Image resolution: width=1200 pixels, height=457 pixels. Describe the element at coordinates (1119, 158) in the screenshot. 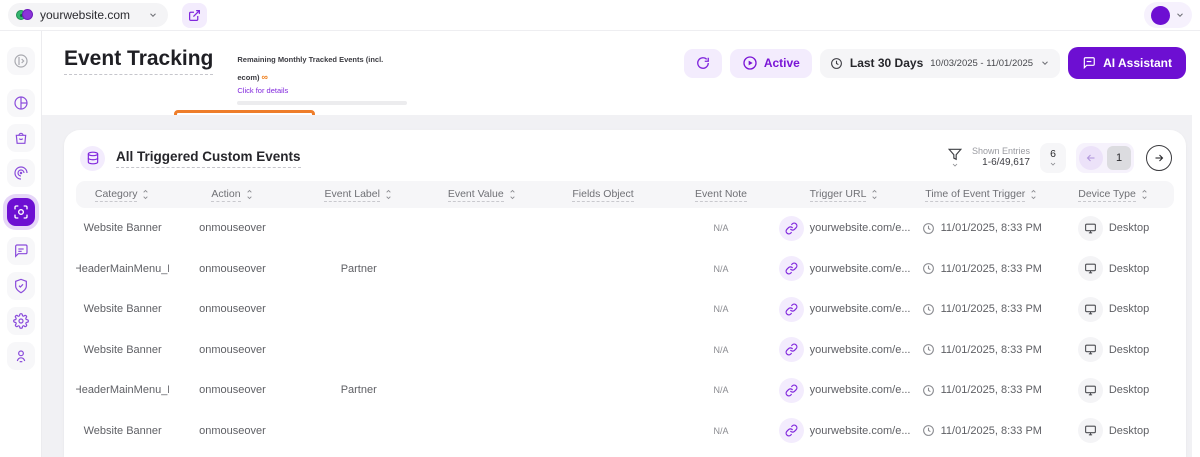

I see `current-page: 1` at that location.